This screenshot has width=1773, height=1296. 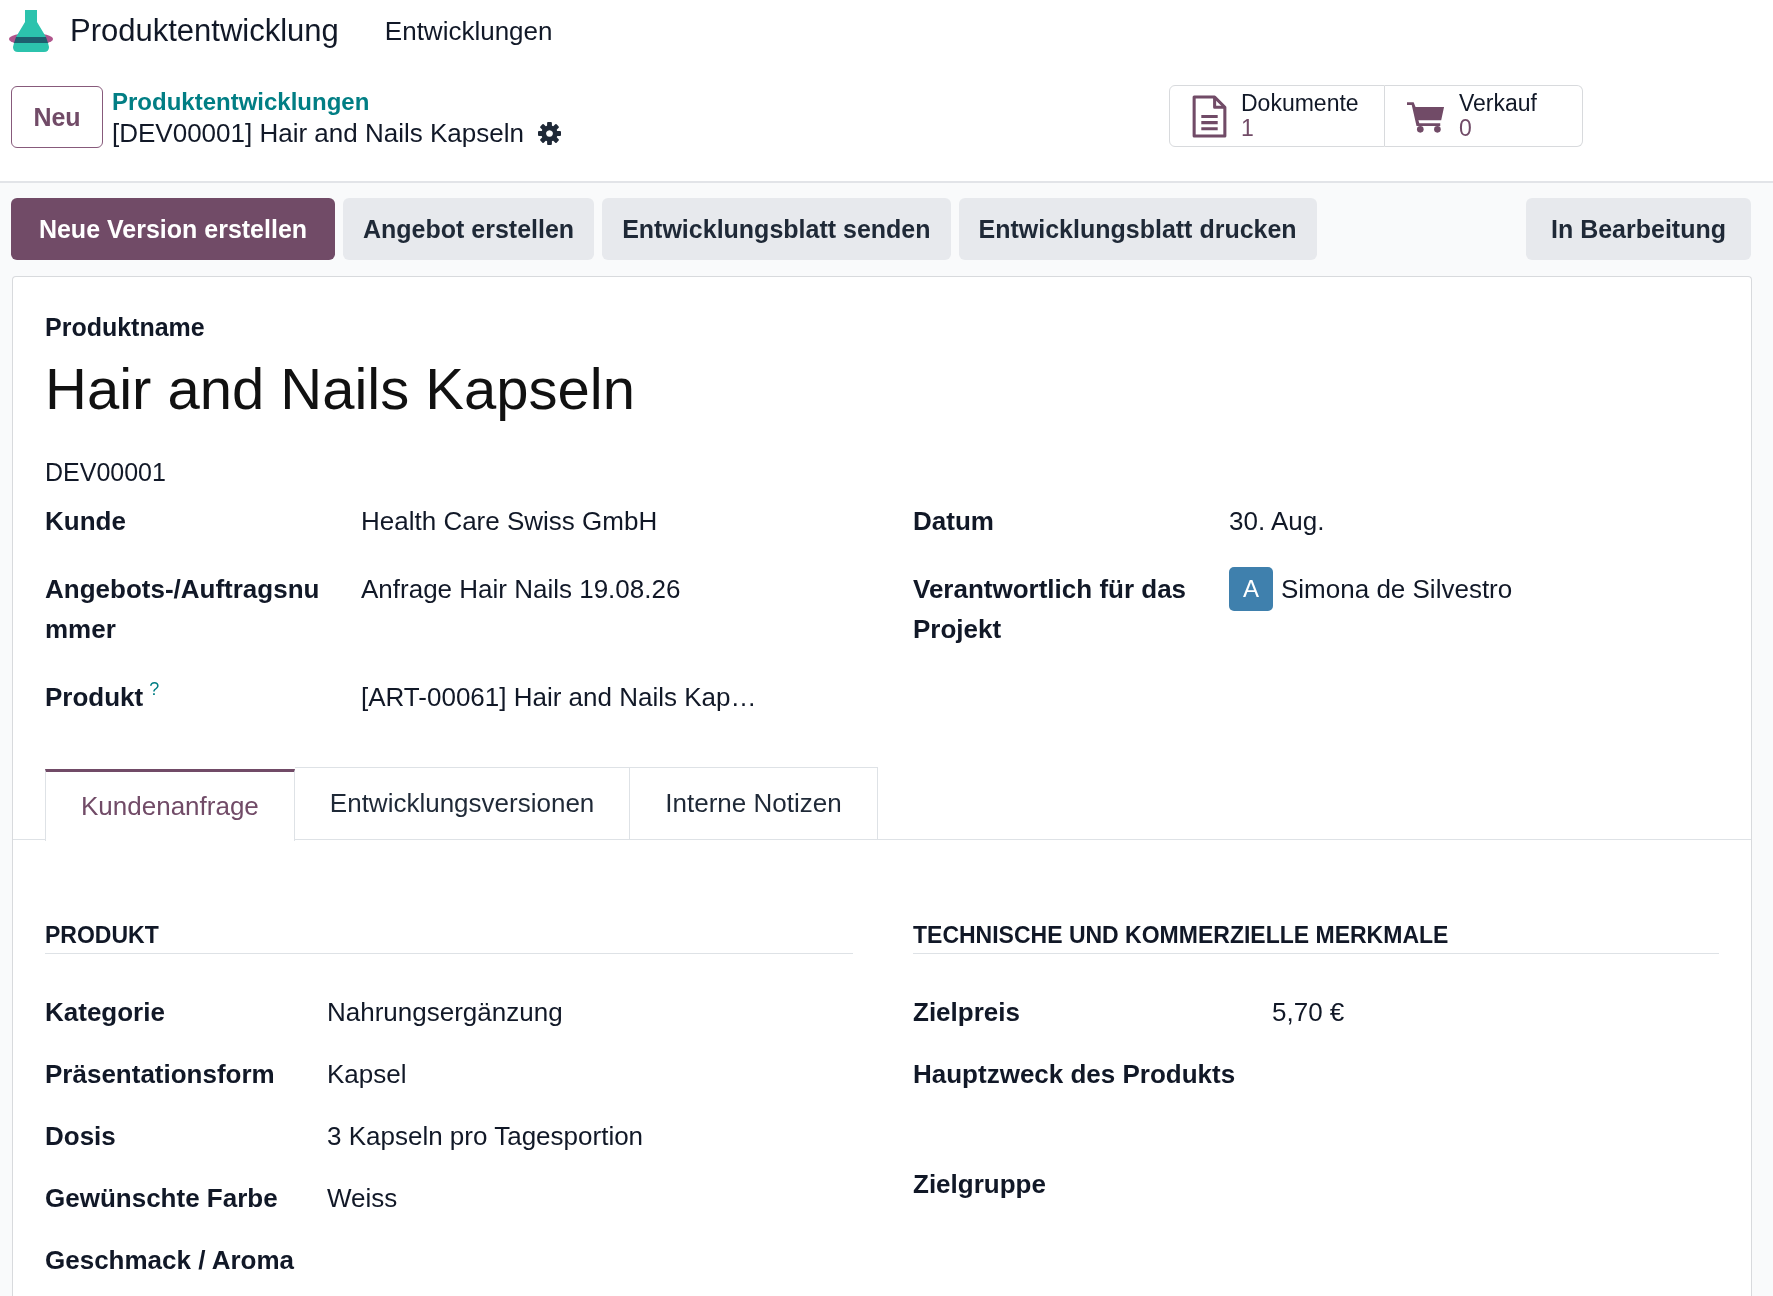 I want to click on gear-icon, so click(x=549, y=133).